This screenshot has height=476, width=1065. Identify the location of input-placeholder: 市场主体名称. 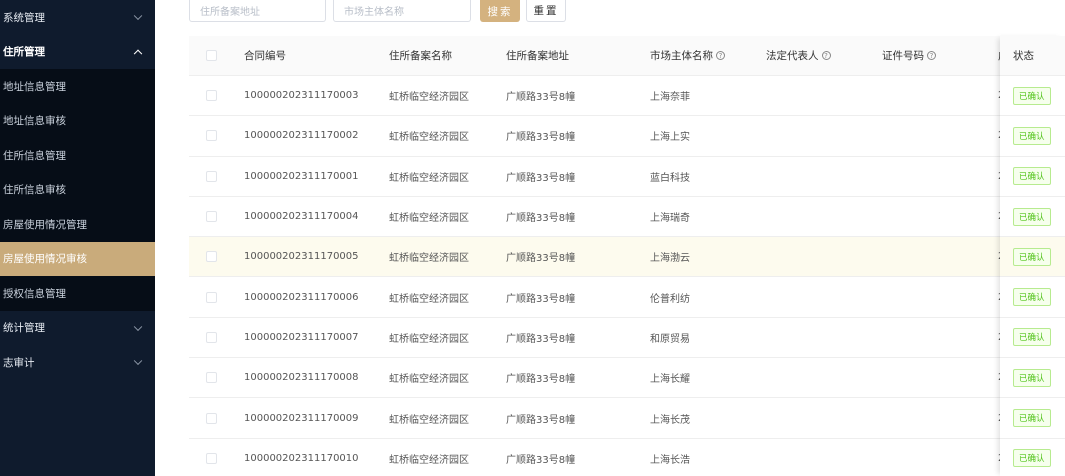
(374, 12).